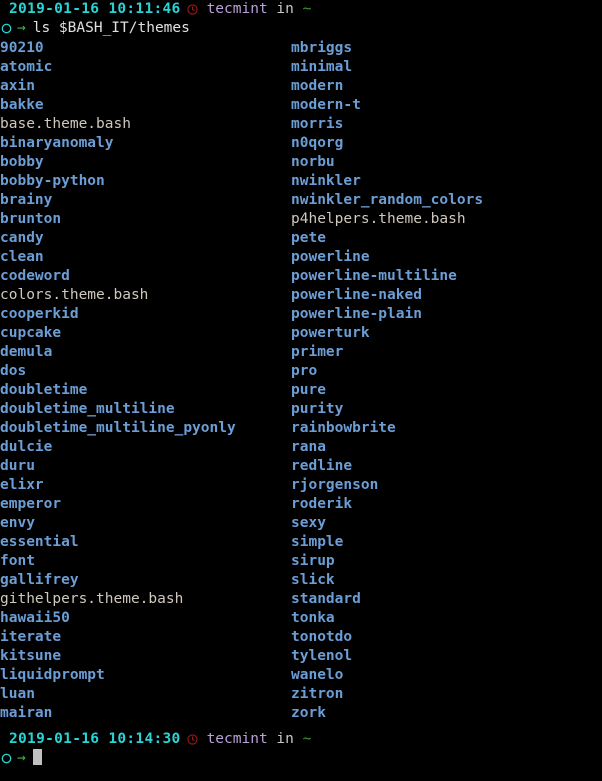  I want to click on ls-directory-entry: tylenol, so click(322, 656).